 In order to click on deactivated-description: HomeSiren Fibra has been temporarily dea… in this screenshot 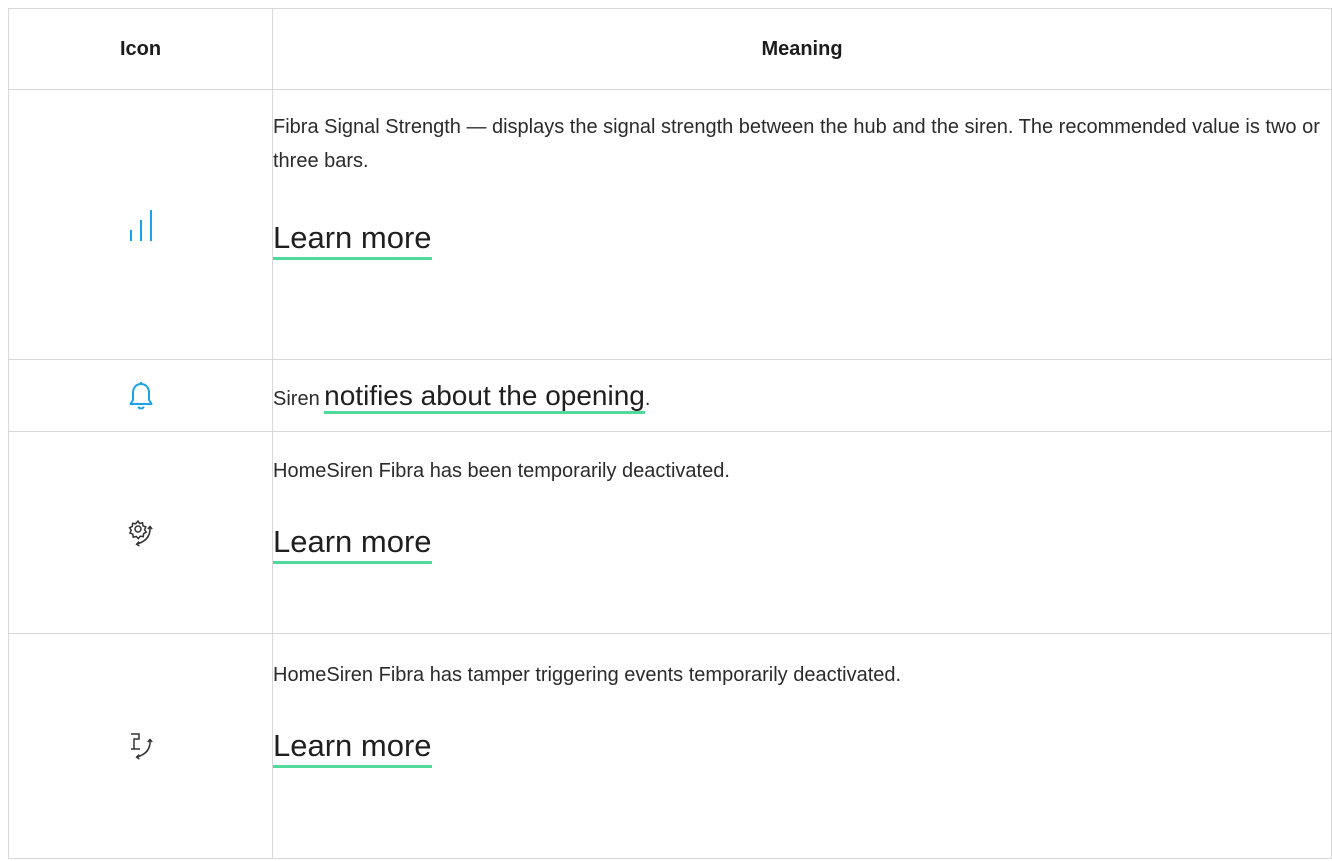, I will do `click(501, 471)`.